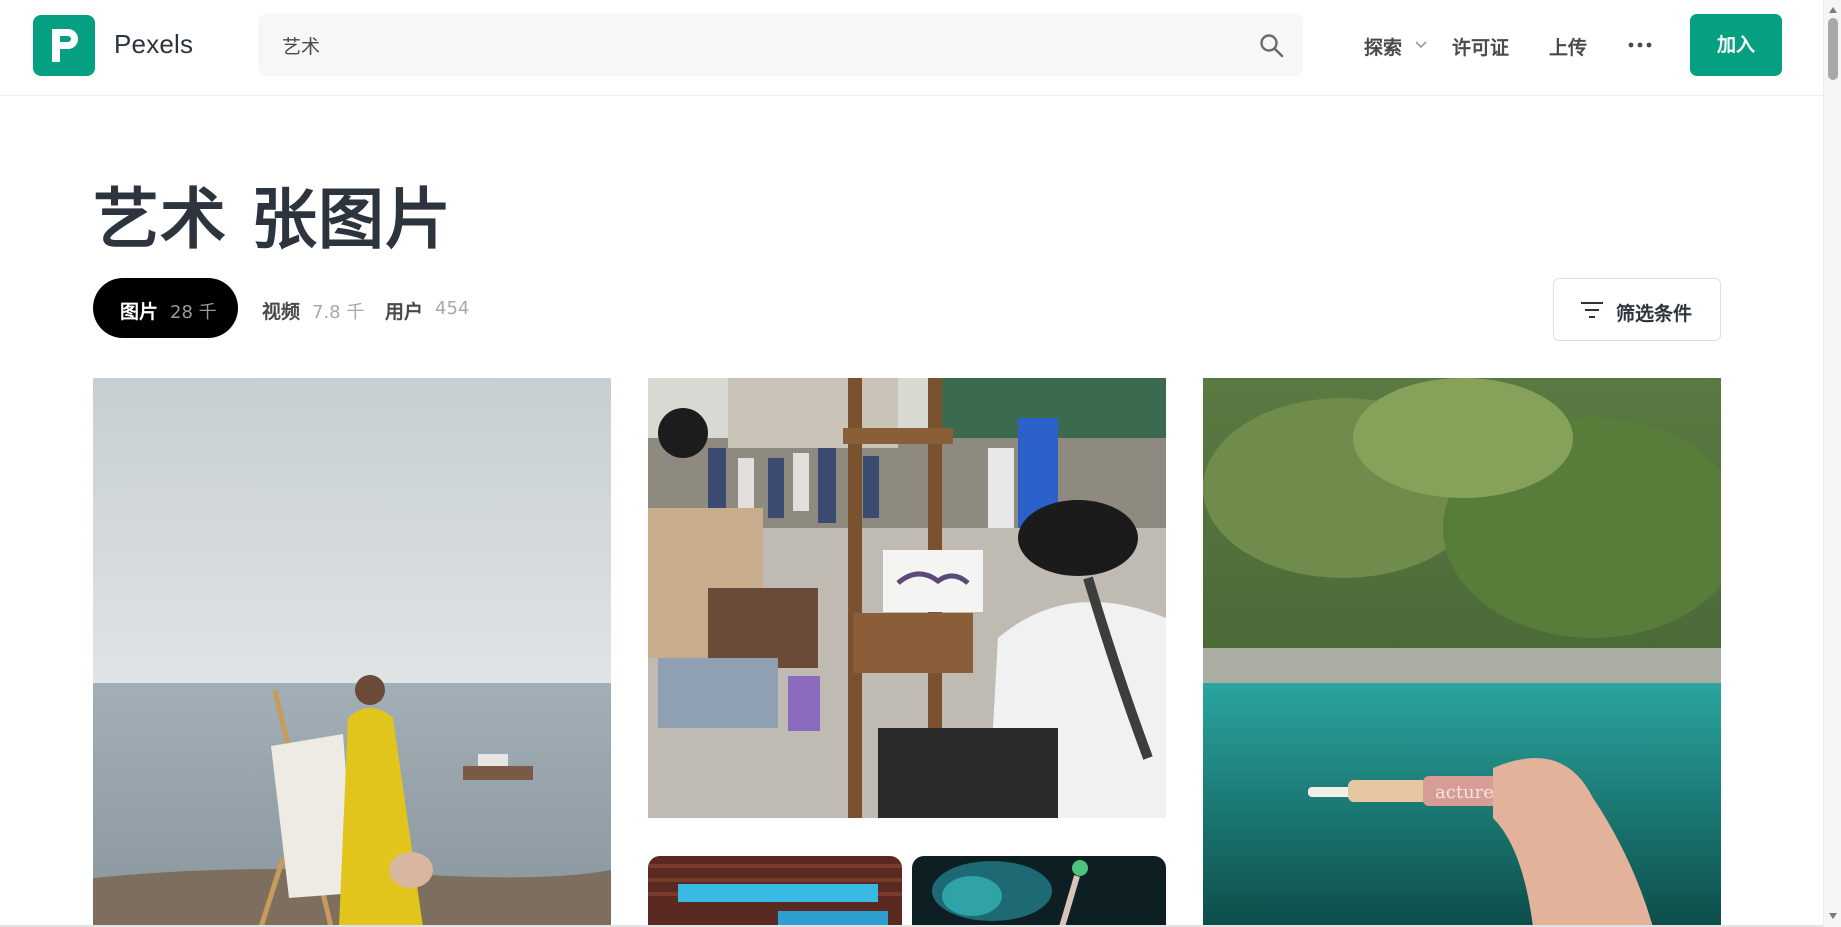 This screenshot has height=927, width=1841. Describe the element at coordinates (139, 312) in the screenshot. I see `tab-photos-label: 图片` at that location.